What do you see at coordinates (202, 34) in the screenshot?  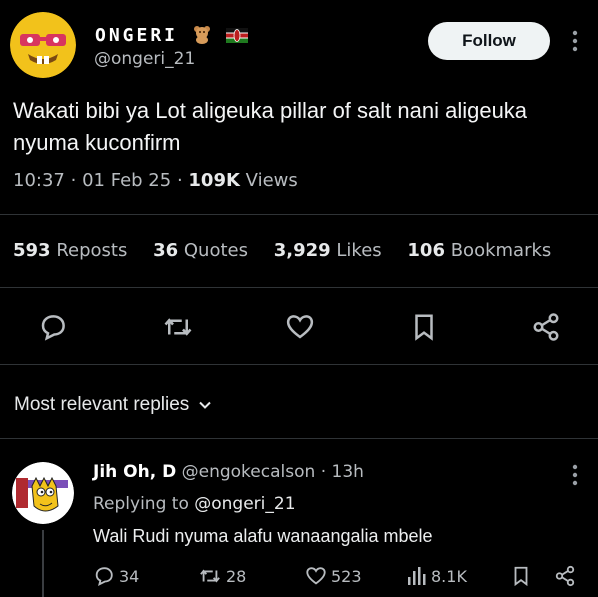 I see `teddy-bear-icon` at bounding box center [202, 34].